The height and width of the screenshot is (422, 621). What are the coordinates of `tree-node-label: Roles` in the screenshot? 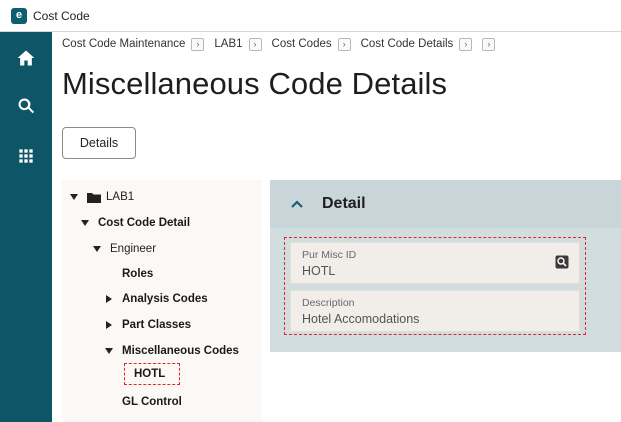 It's located at (138, 274).